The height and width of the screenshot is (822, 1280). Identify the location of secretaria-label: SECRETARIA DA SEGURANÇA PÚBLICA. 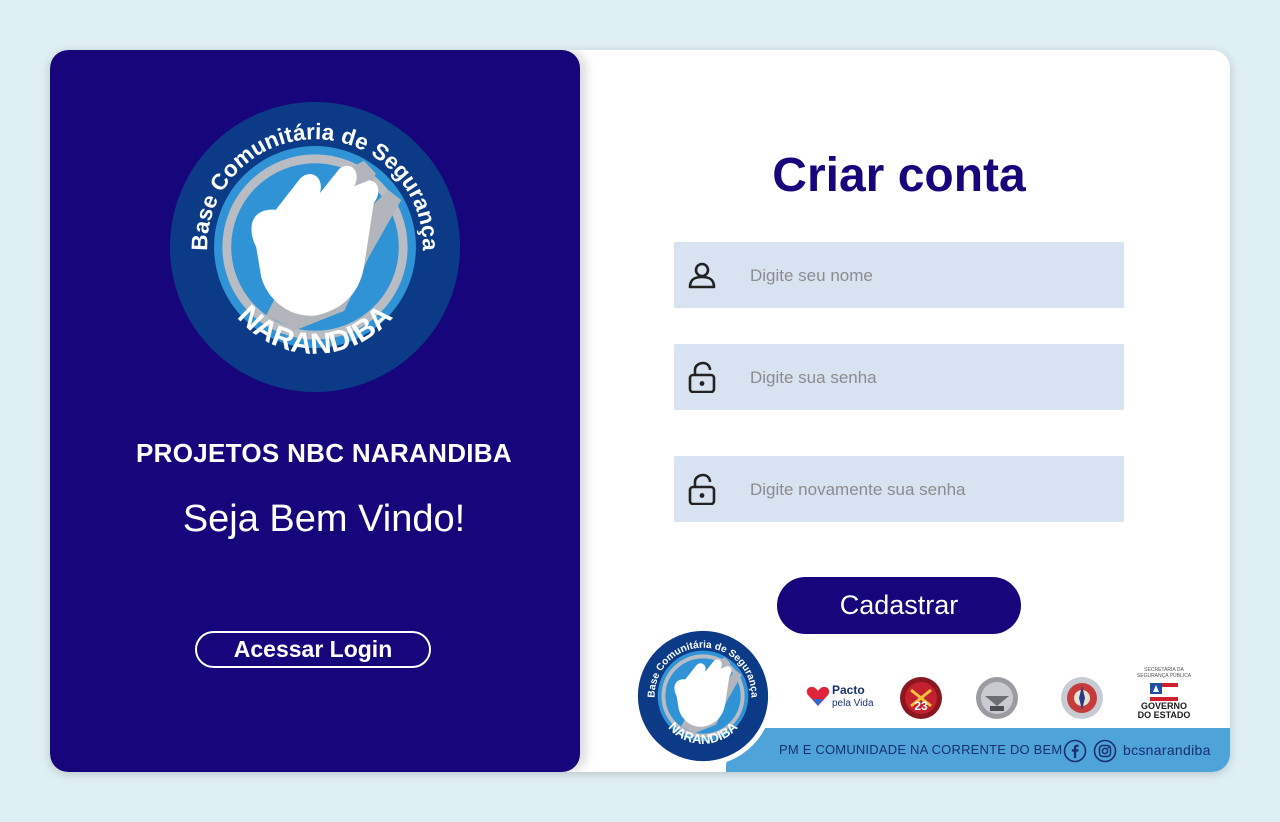
(1164, 673).